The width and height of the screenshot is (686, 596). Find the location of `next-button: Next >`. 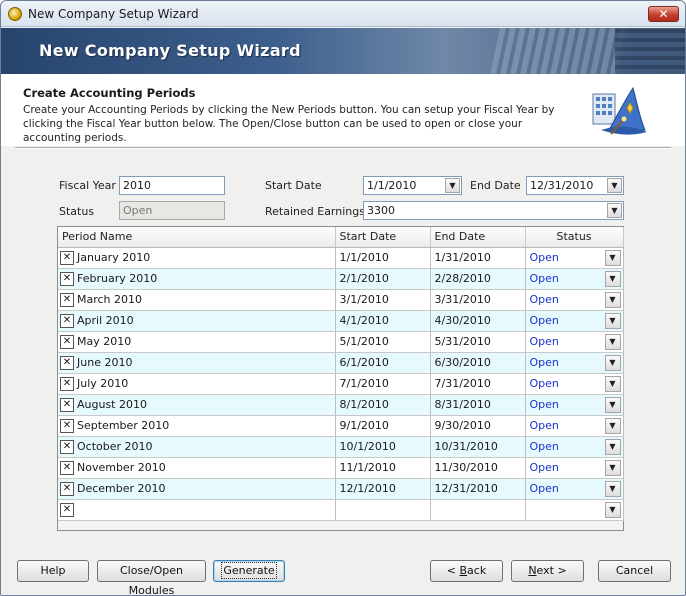

next-button: Next > is located at coordinates (547, 571).